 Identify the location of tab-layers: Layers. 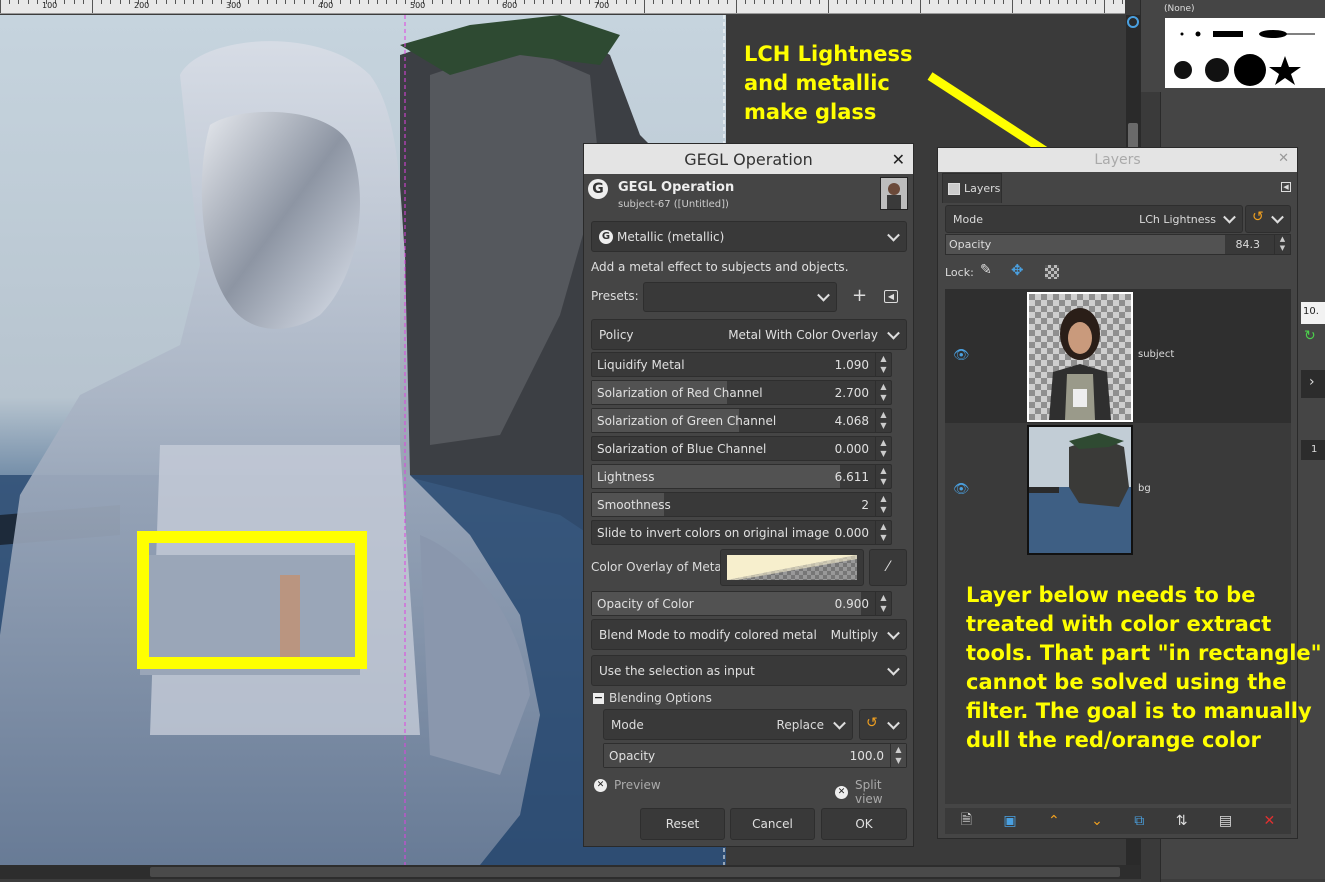
(972, 188).